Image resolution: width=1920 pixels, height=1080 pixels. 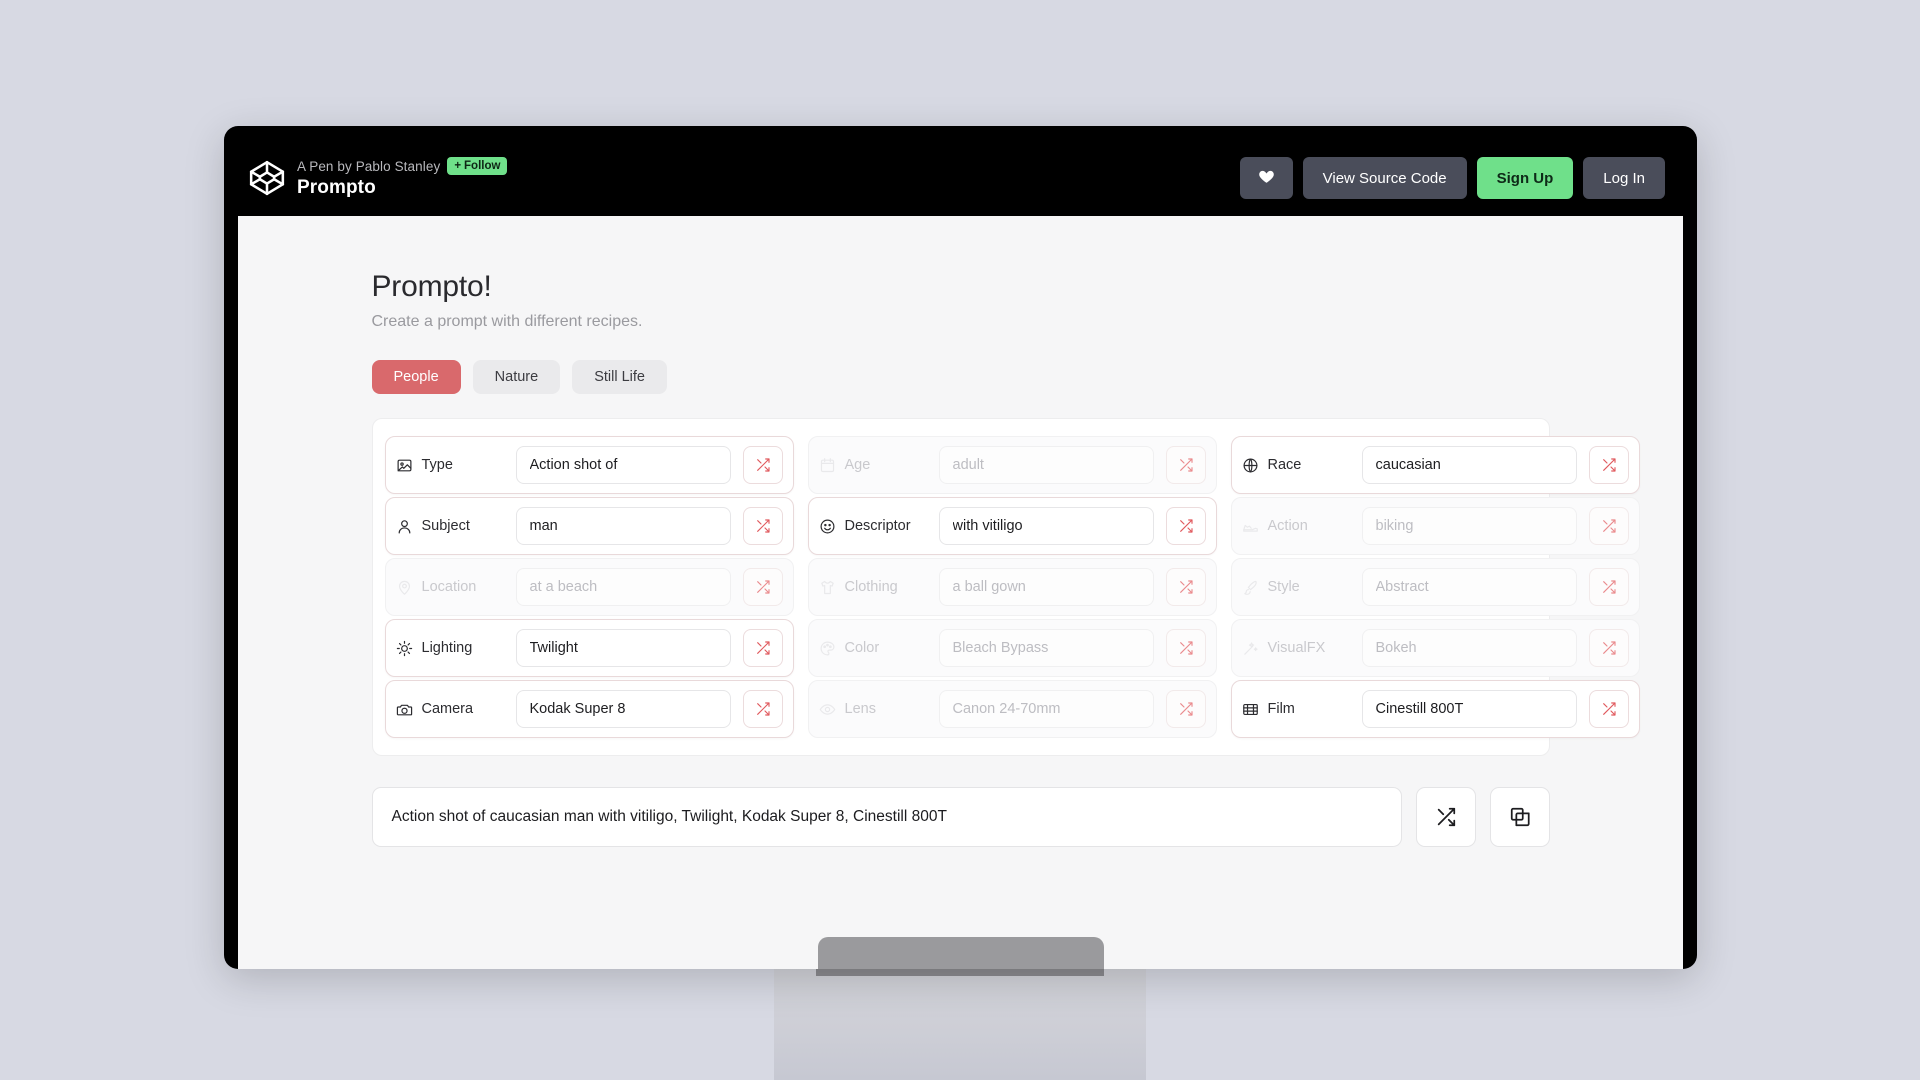 What do you see at coordinates (860, 709) in the screenshot?
I see `recipe-field-name: Lens` at bounding box center [860, 709].